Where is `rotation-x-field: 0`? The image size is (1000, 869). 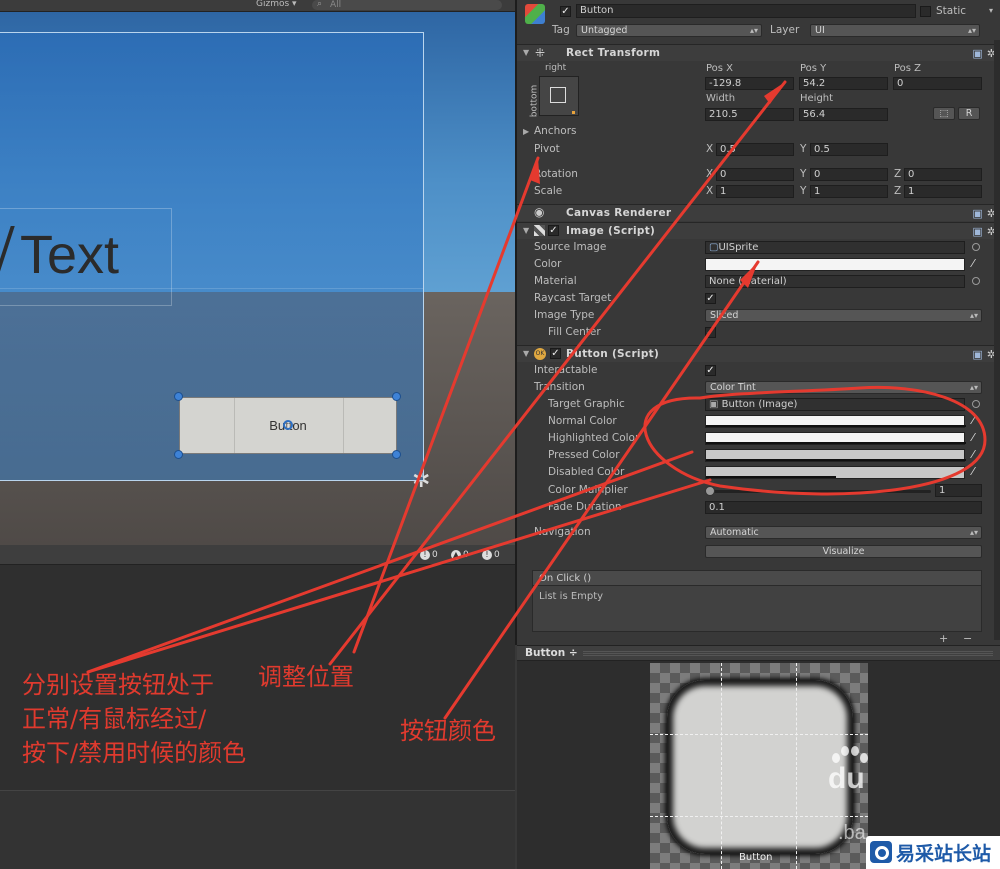
rotation-x-field: 0 is located at coordinates (755, 174).